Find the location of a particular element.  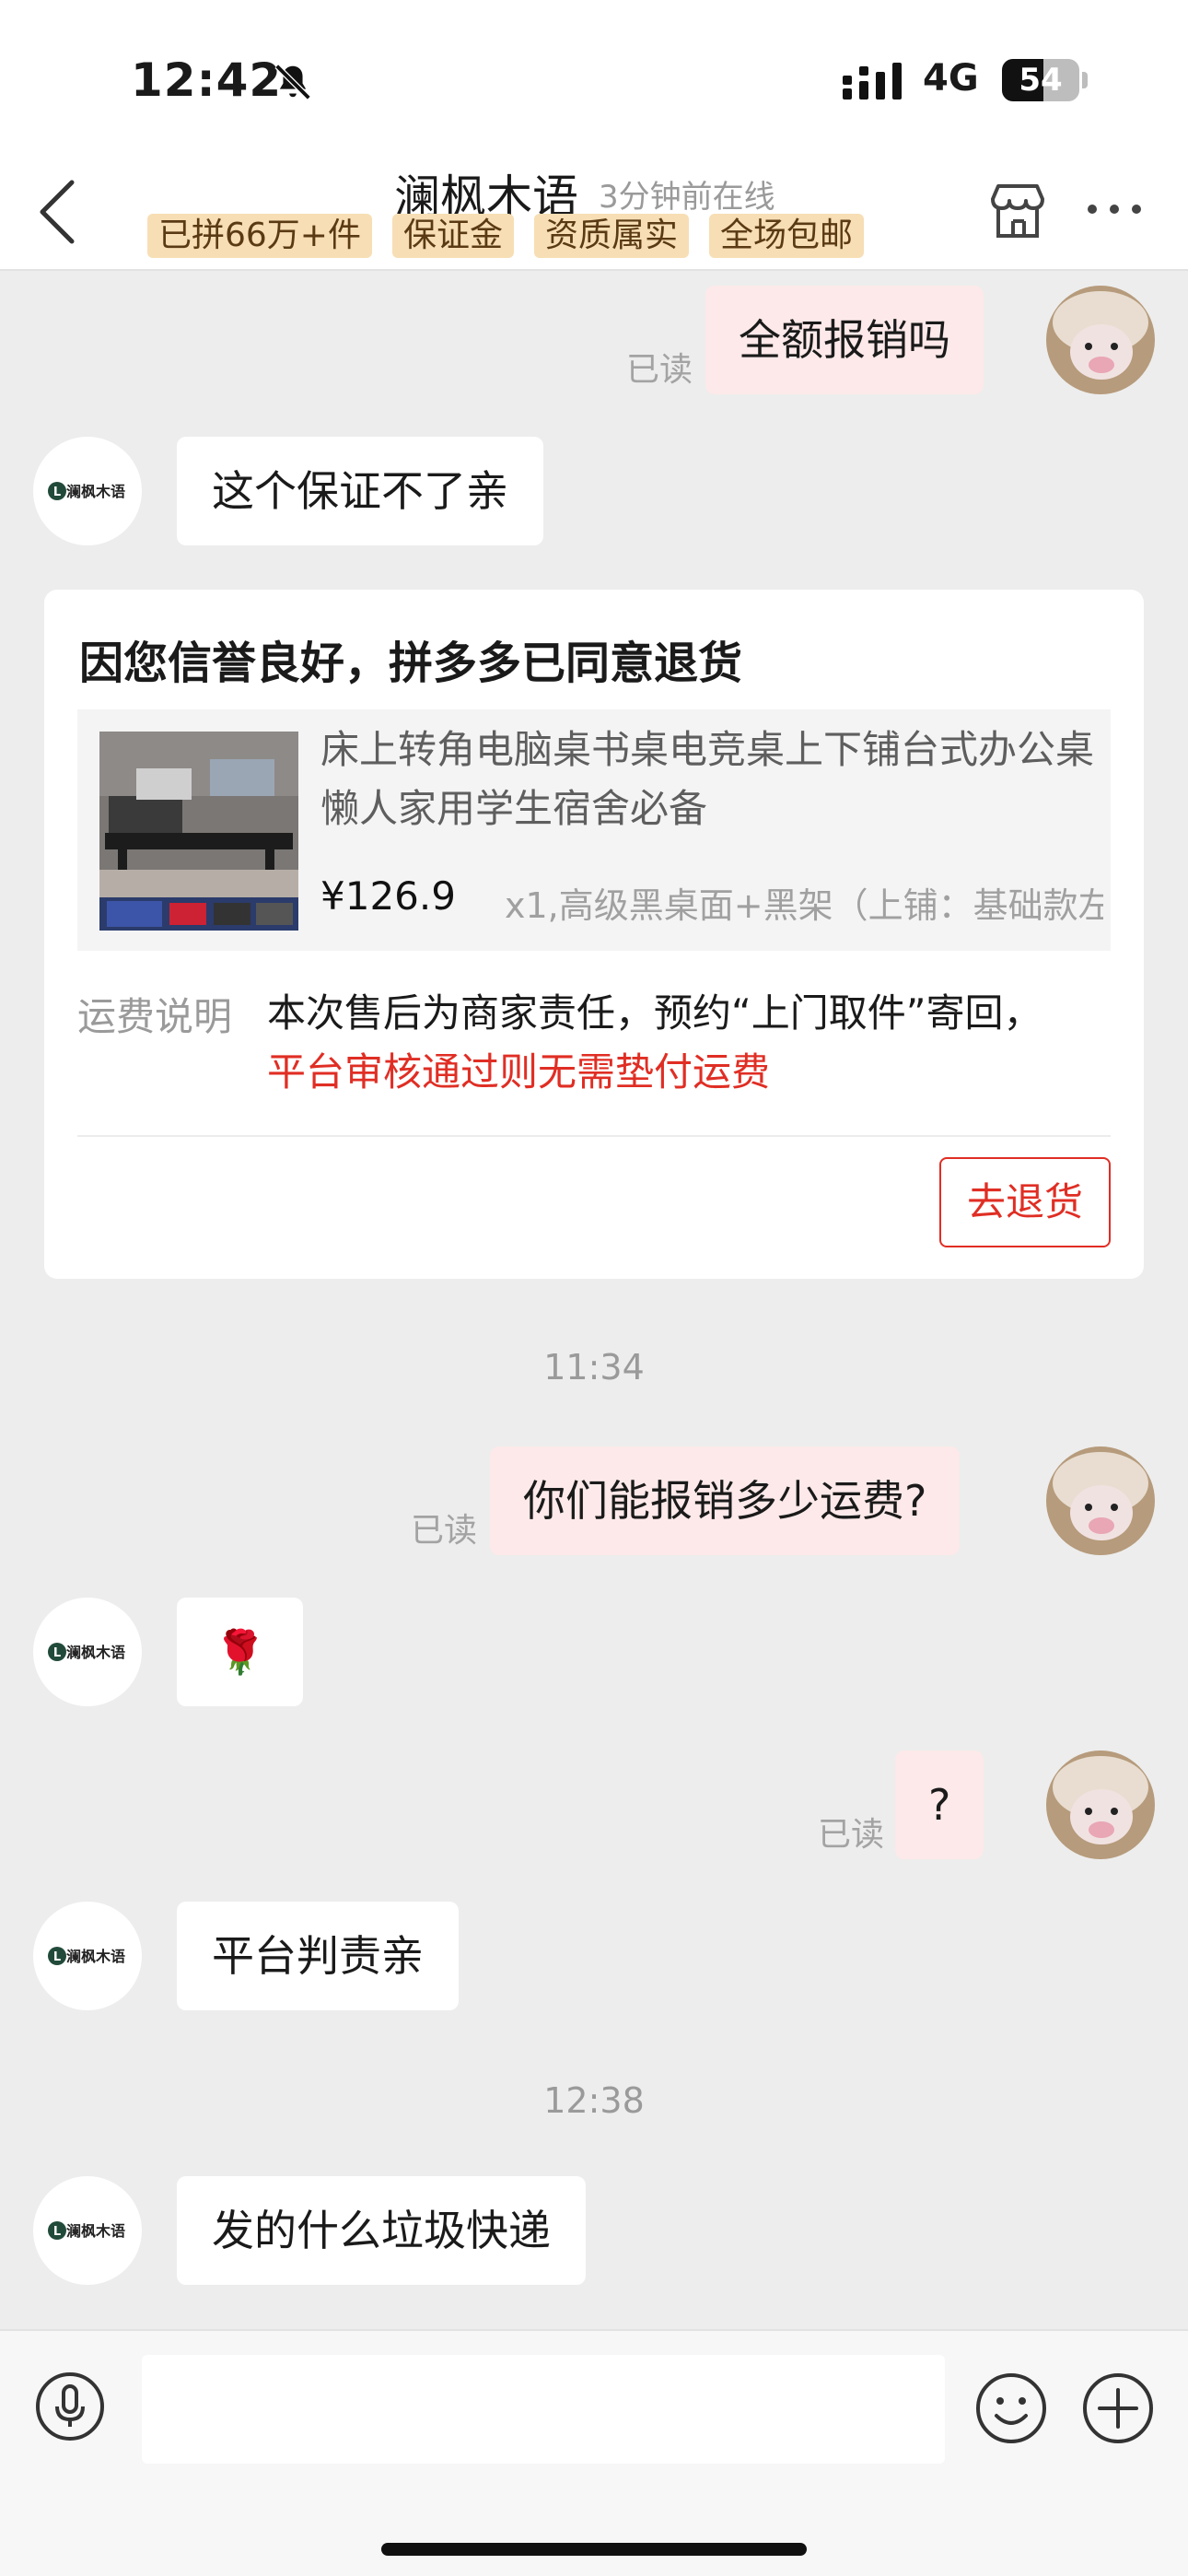

shop-message-bubble: 发的什么垃圾快递 is located at coordinates (381, 2230).